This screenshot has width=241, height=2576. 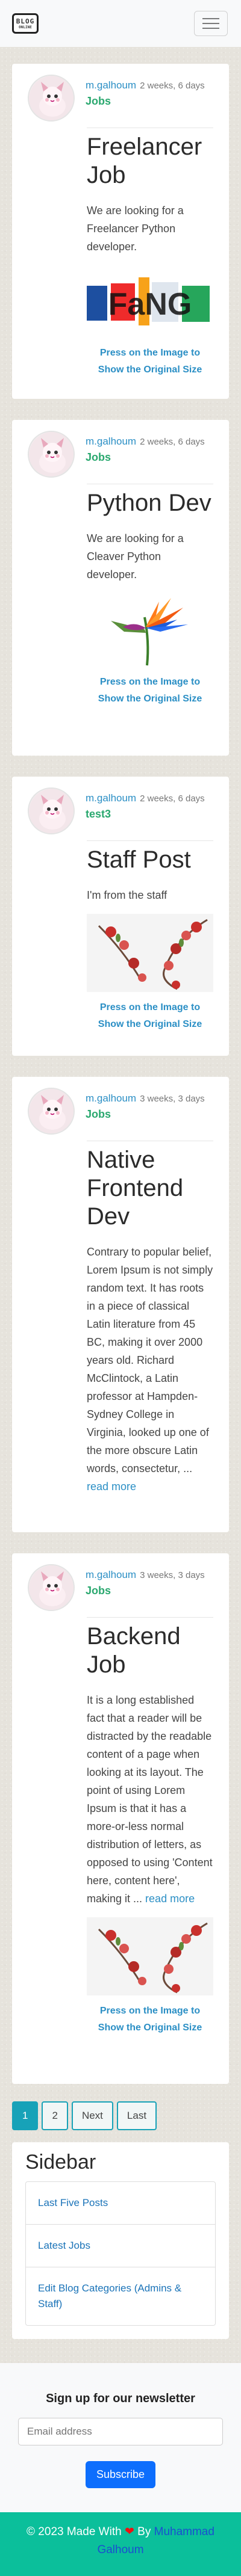 I want to click on page-2-button: 2, so click(x=55, y=2115).